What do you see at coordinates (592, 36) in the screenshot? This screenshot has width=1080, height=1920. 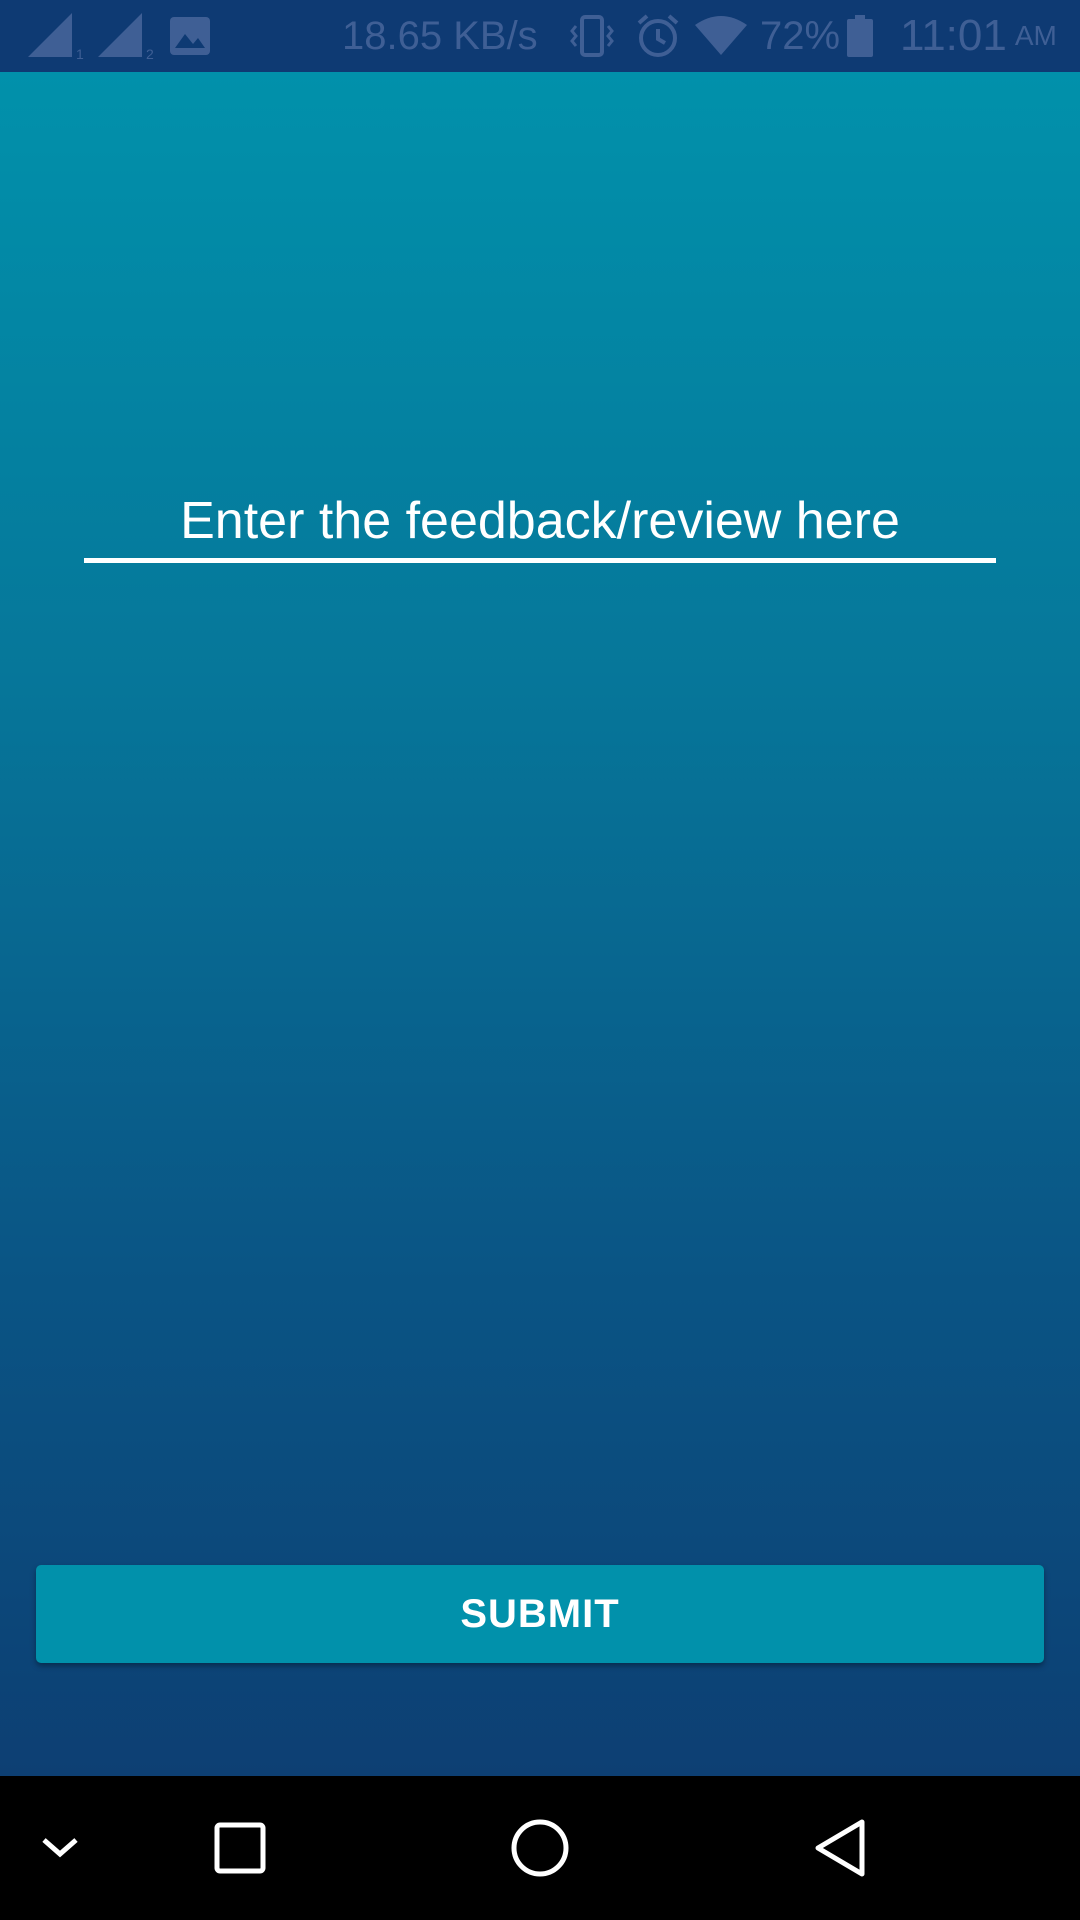 I see `vibrate-icon` at bounding box center [592, 36].